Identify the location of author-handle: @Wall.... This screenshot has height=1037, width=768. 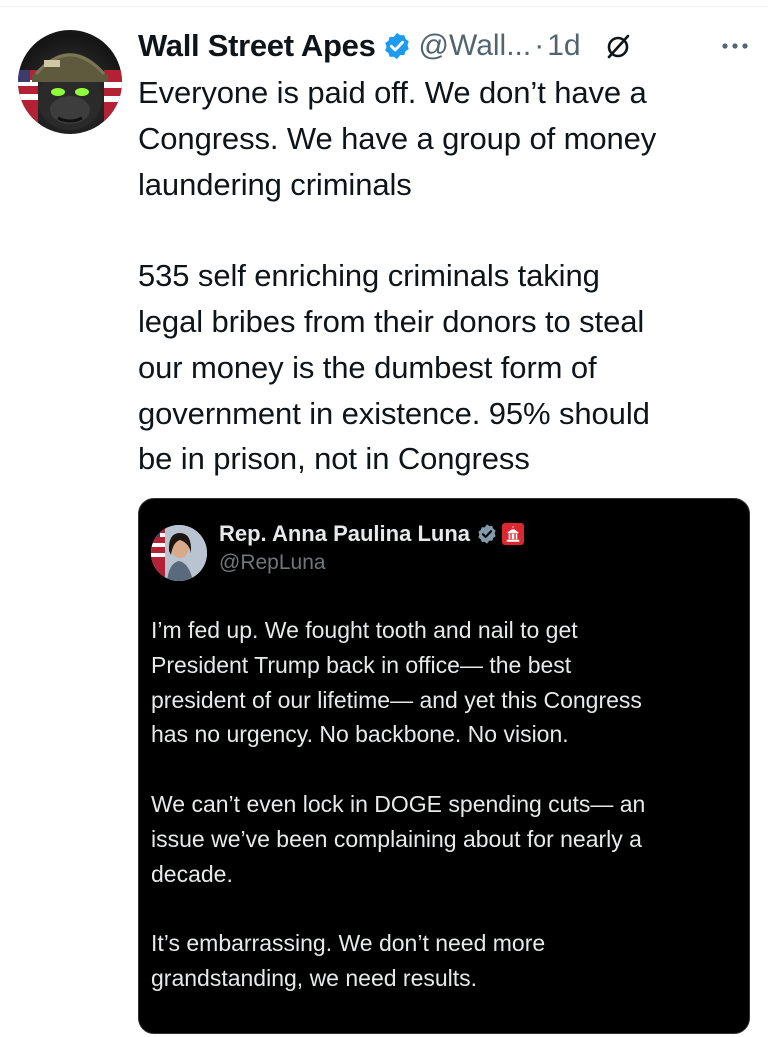
(475, 46).